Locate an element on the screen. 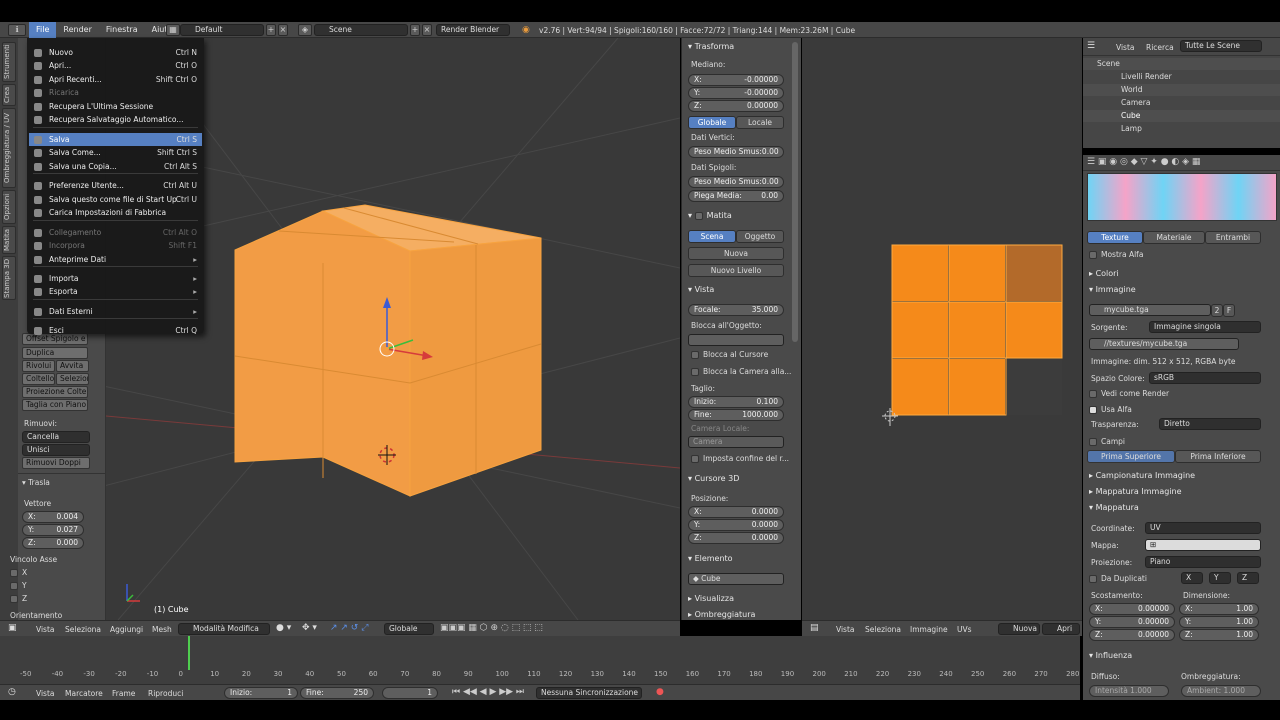 This screenshot has height=720, width=1280. outliner-row-layers: Livelli Render is located at coordinates (1181, 77).